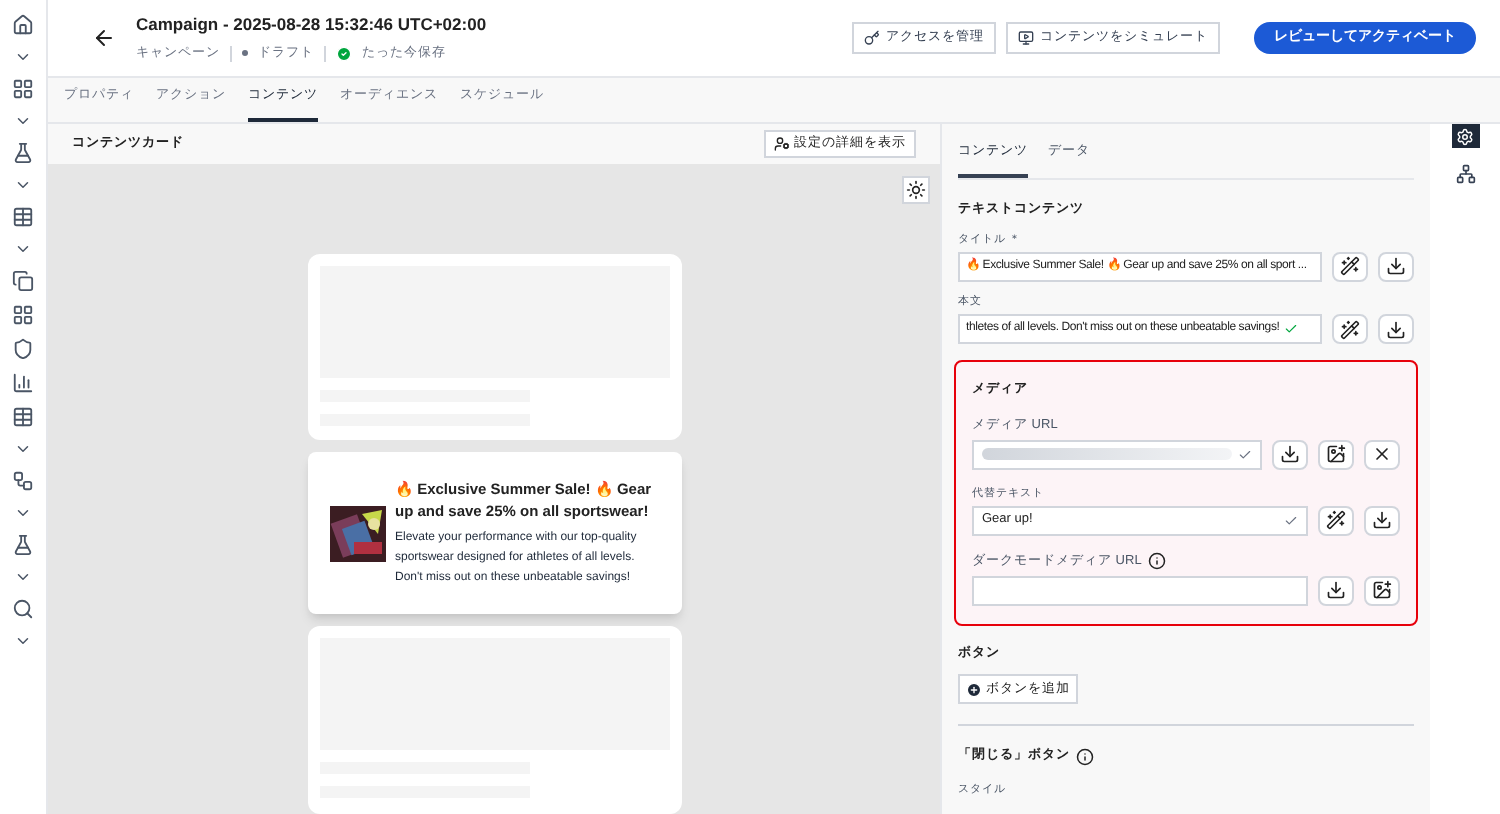 The width and height of the screenshot is (1500, 814). I want to click on settings-icon, so click(1465, 136).